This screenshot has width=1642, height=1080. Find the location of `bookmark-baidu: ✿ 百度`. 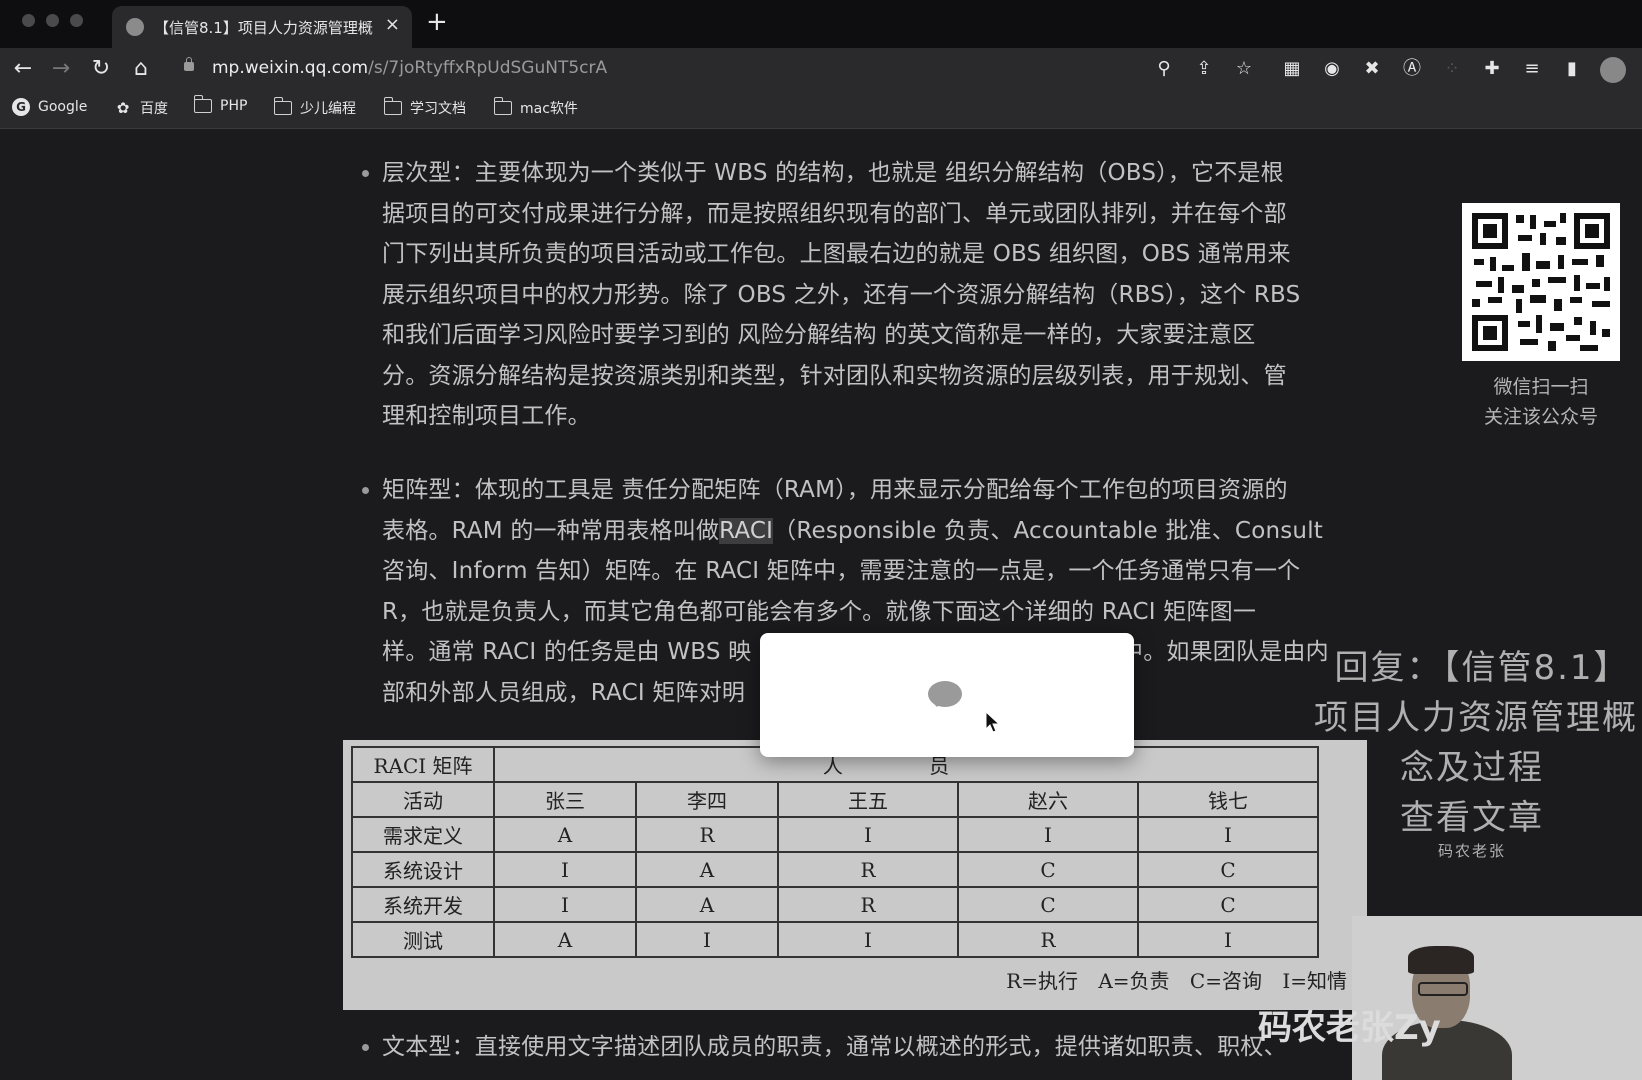

bookmark-baidu: ✿ 百度 is located at coordinates (141, 108).